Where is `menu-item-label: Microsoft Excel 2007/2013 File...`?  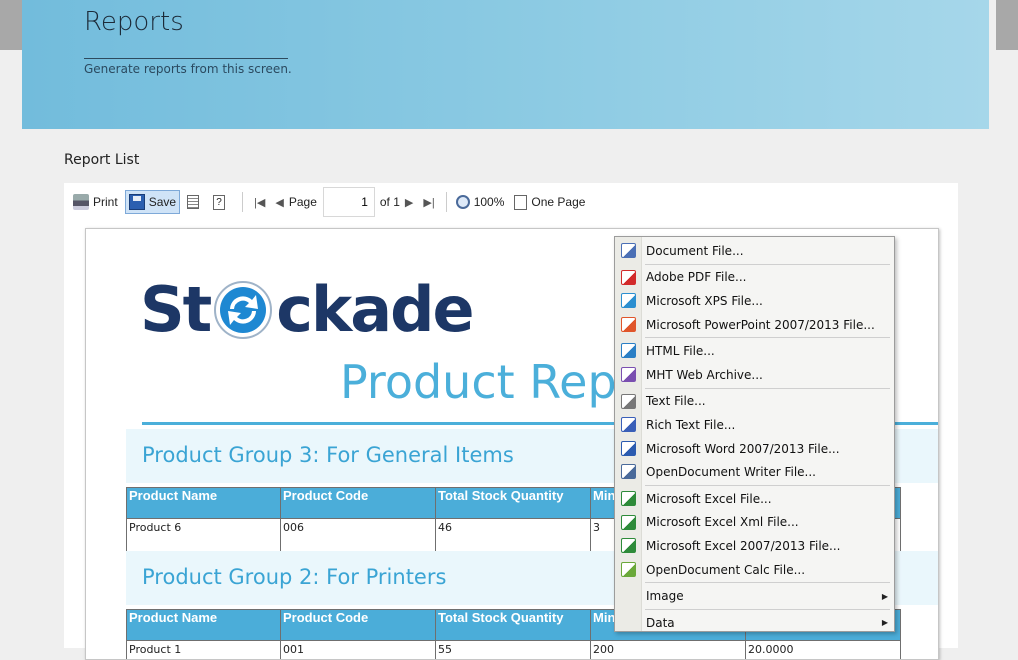 menu-item-label: Microsoft Excel 2007/2013 File... is located at coordinates (743, 546).